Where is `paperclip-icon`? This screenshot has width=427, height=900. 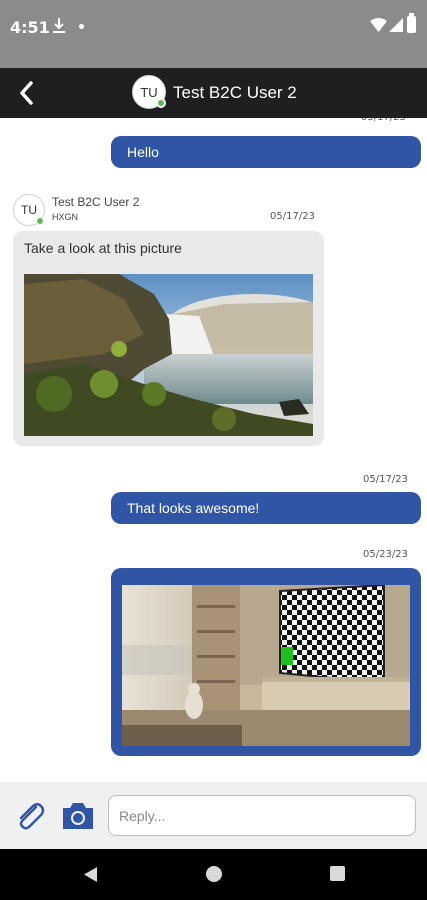 paperclip-icon is located at coordinates (32, 816).